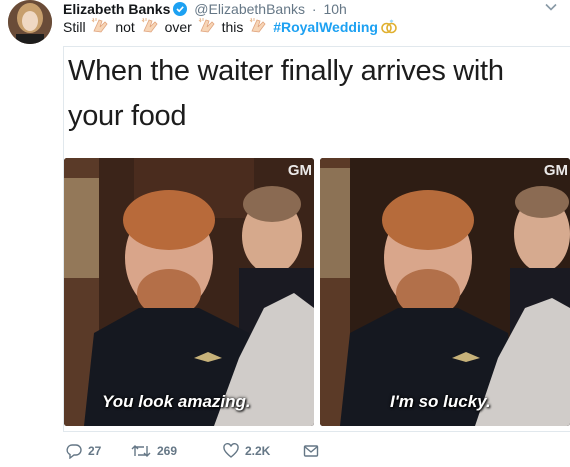 The image size is (570, 467). I want to click on like-button: 2.2K, so click(246, 451).